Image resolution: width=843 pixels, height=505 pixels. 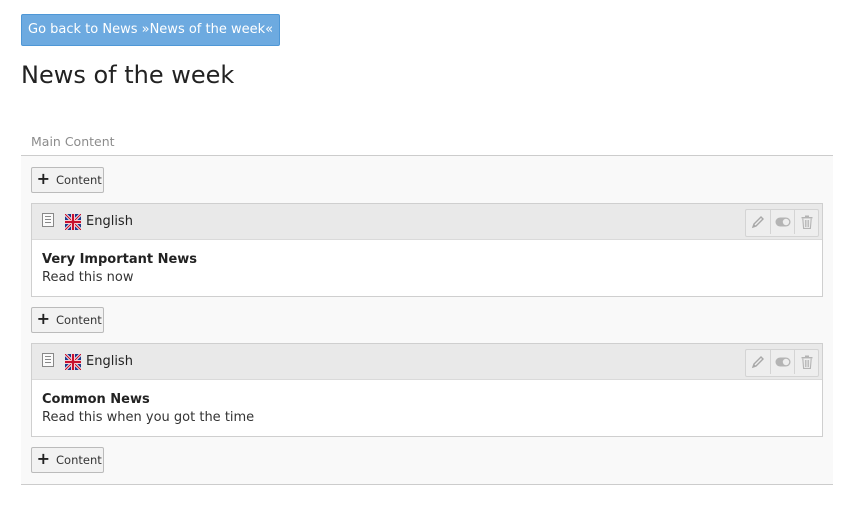 What do you see at coordinates (148, 417) in the screenshot?
I see `element-text: Read this when you got the time` at bounding box center [148, 417].